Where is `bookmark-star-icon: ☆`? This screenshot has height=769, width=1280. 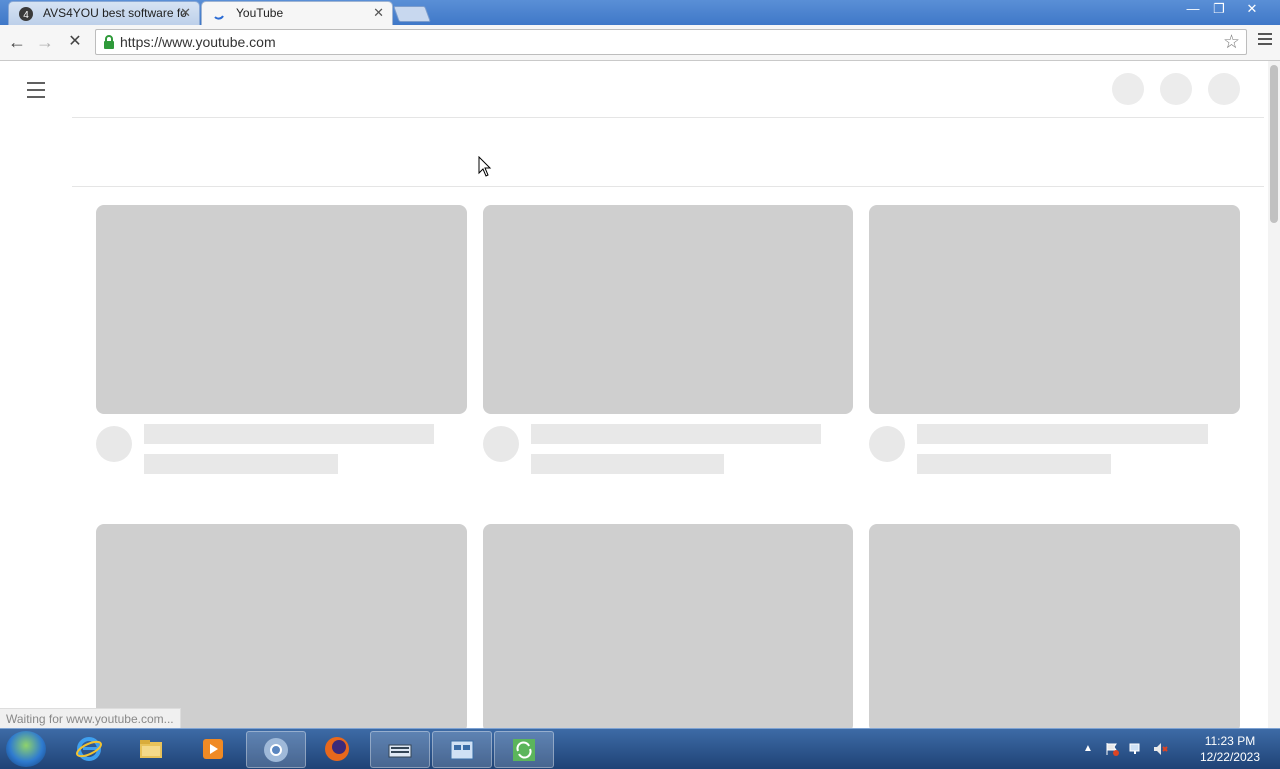
bookmark-star-icon: ☆ is located at coordinates (1231, 42).